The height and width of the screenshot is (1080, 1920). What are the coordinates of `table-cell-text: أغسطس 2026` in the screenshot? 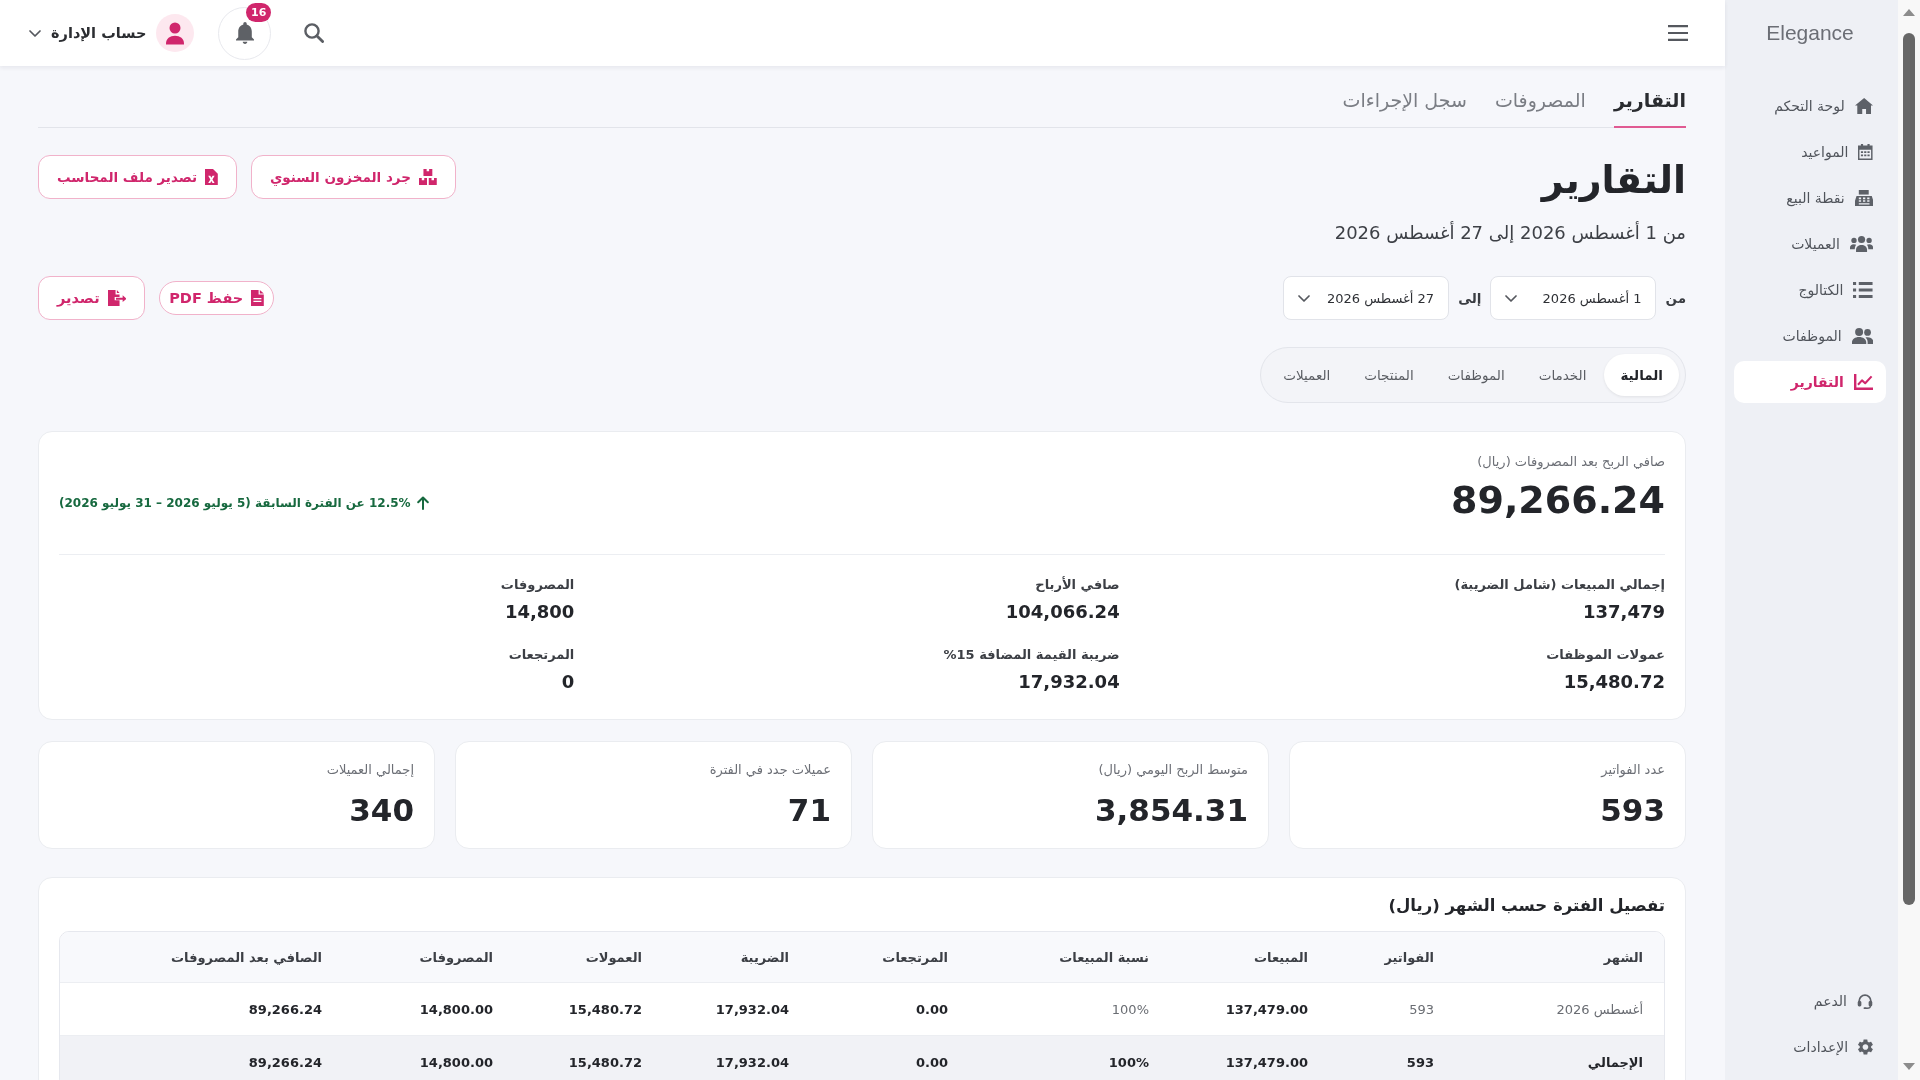 It's located at (1599, 1010).